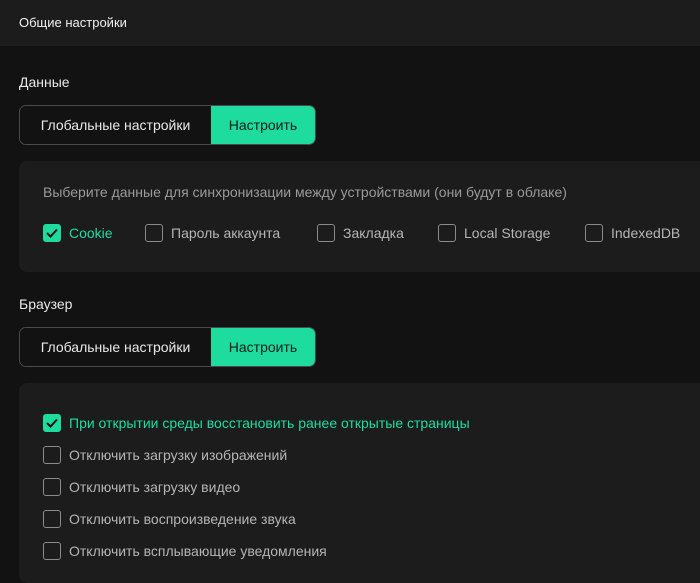 The height and width of the screenshot is (583, 700). I want to click on data-global-settings-button: Глобальные настройки, so click(115, 125).